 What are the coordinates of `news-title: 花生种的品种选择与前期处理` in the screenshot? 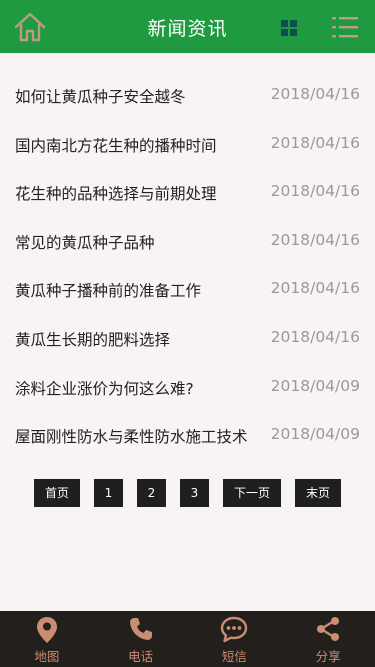 It's located at (116, 194).